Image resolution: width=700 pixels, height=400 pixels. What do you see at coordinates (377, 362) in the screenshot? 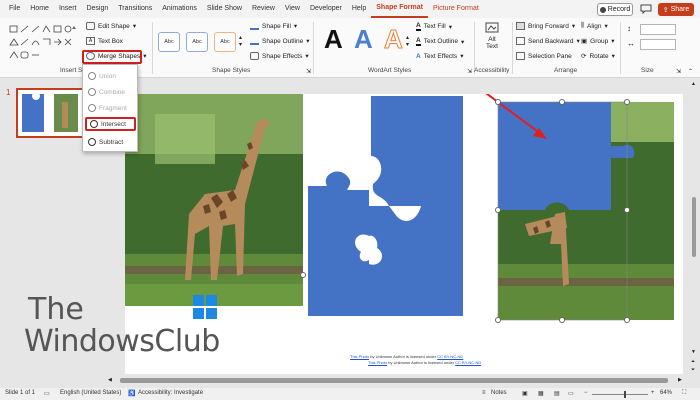
I see `photo-link-2: This Photo` at bounding box center [377, 362].